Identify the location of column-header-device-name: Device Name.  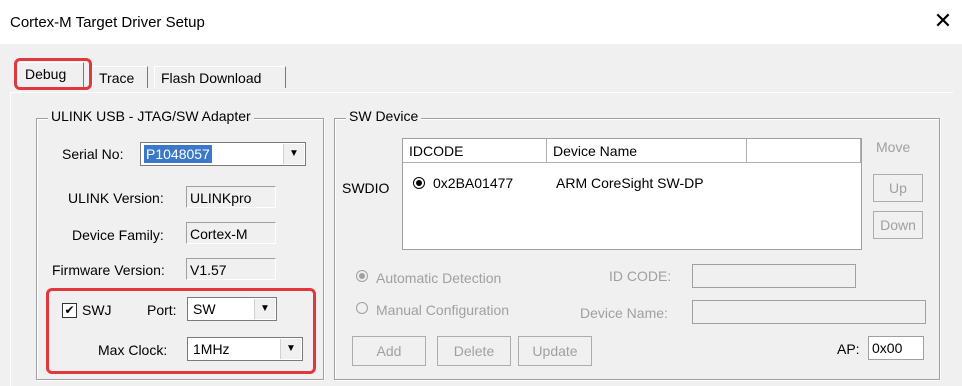
(647, 151).